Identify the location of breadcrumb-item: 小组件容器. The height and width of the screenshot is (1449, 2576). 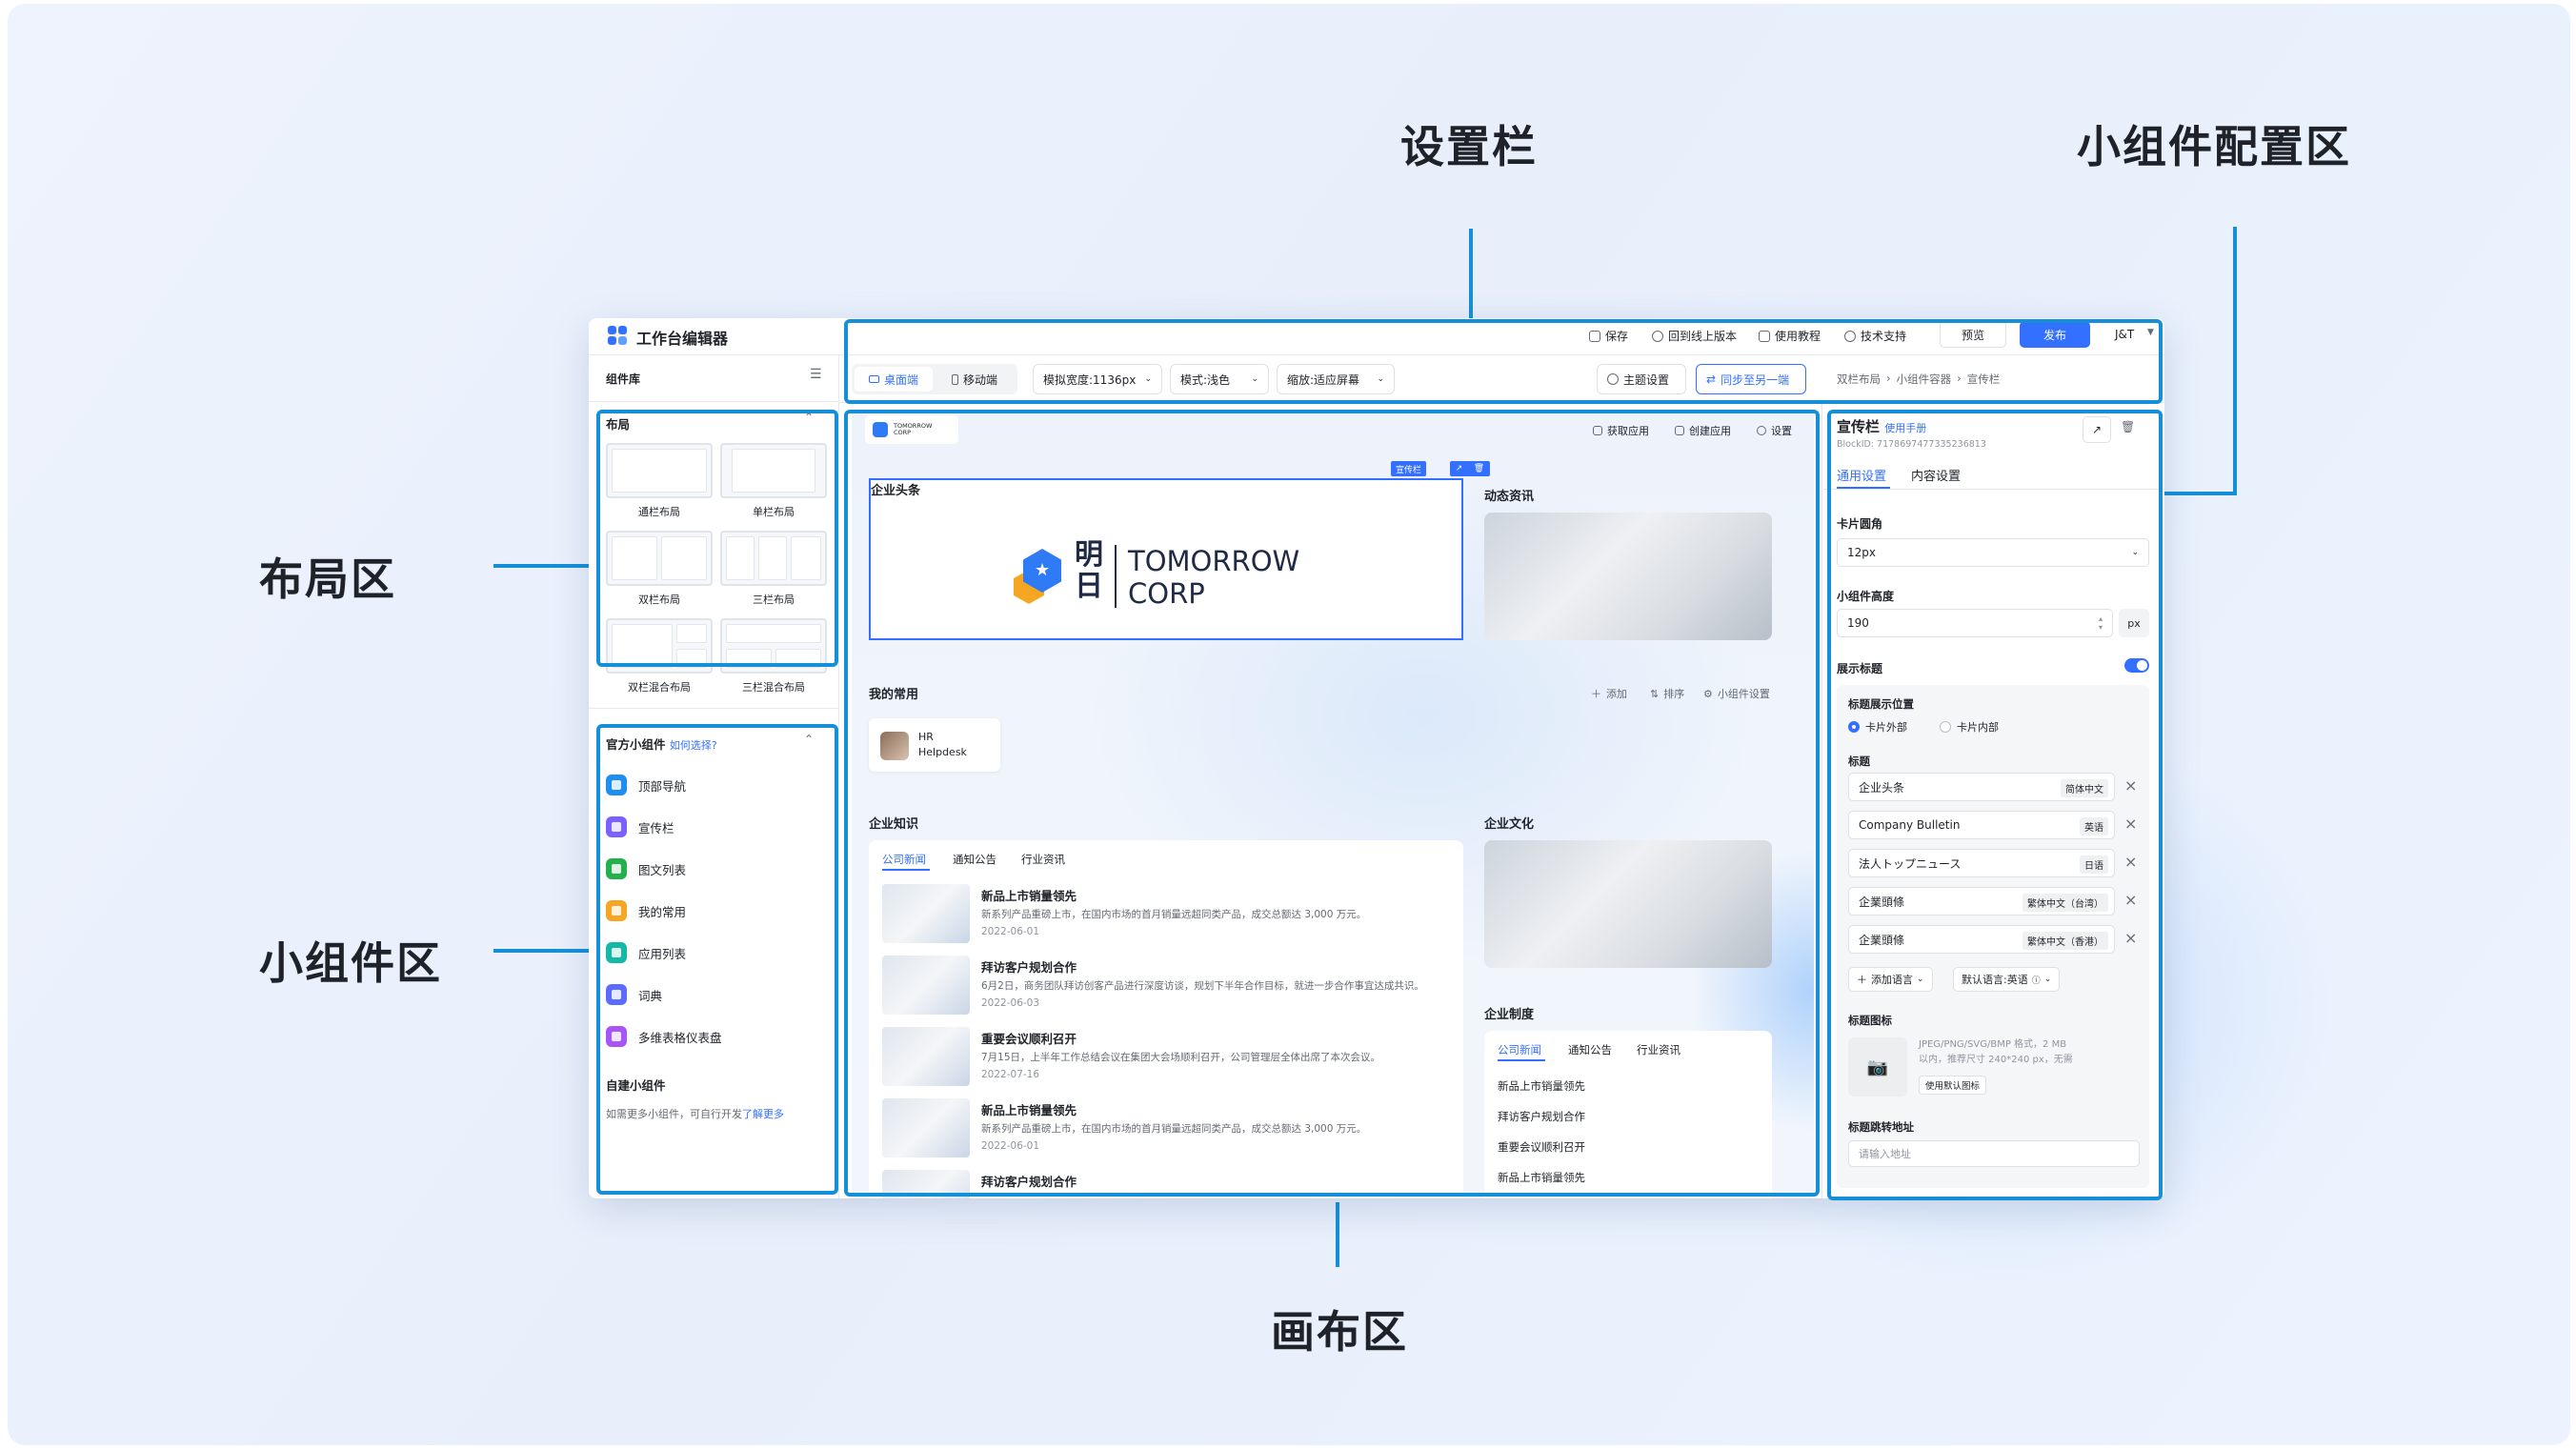
(1925, 379).